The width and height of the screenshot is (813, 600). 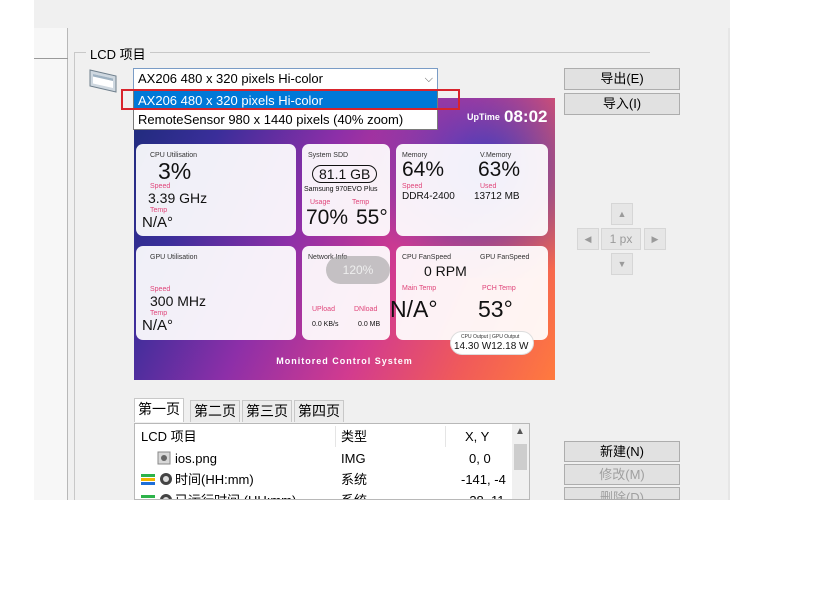 What do you see at coordinates (520, 431) in the screenshot?
I see `scroll-up-icon: ▲` at bounding box center [520, 431].